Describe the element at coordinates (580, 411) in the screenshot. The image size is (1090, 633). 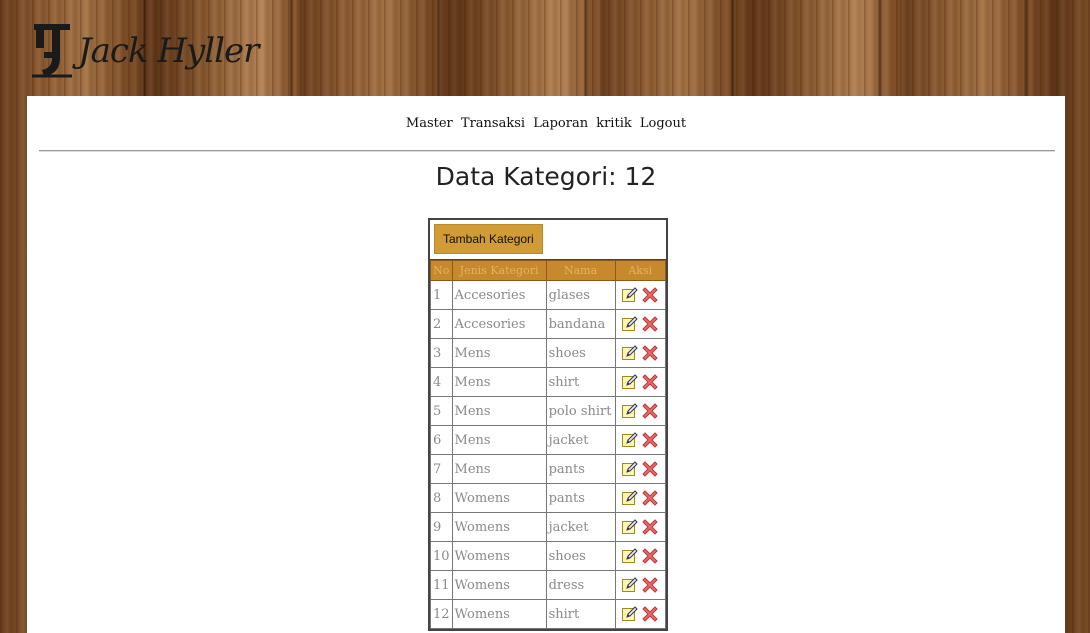
I see `cell-nama: polo shirt` at that location.